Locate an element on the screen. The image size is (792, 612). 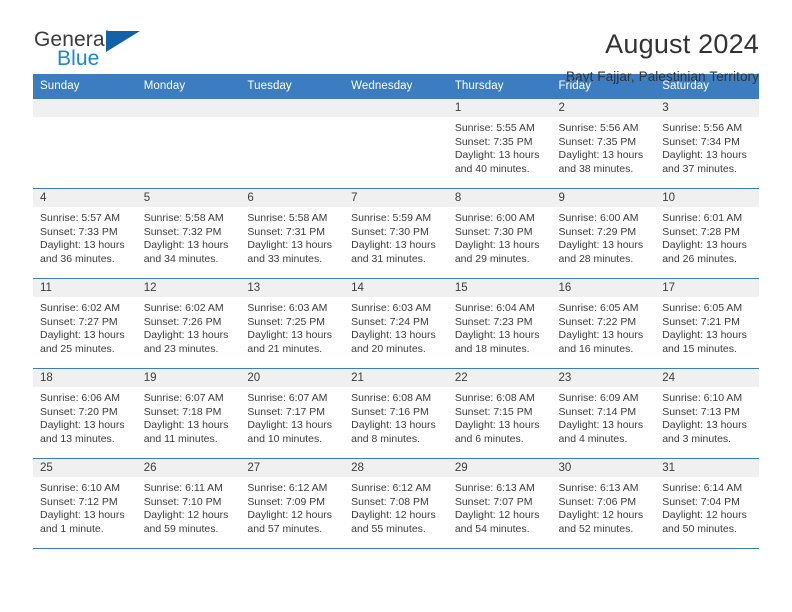
day-number: 23 is located at coordinates (603, 378).